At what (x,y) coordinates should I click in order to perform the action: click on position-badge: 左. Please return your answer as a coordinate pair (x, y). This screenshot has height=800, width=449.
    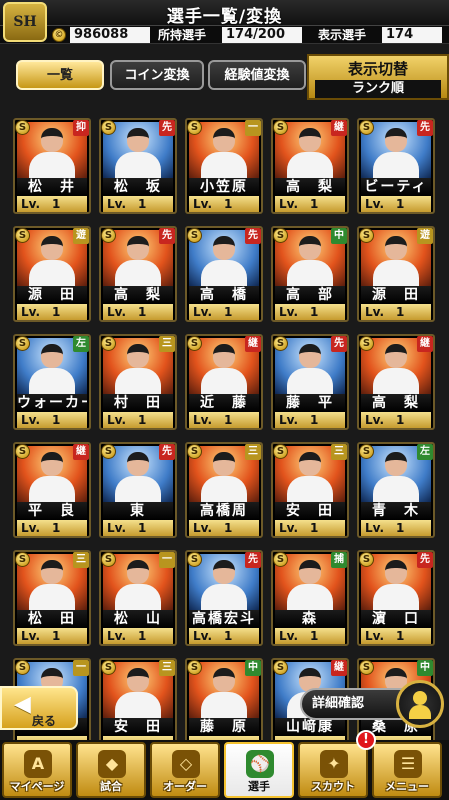
    Looking at the image, I should click on (81, 344).